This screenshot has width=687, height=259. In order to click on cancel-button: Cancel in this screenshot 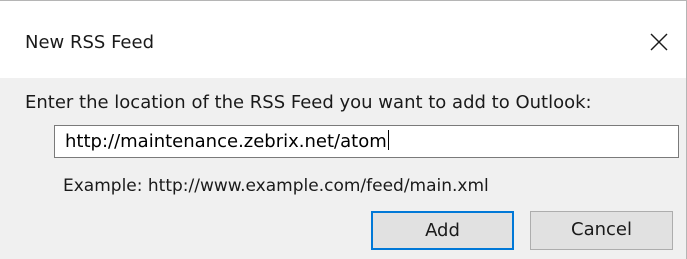, I will do `click(601, 230)`.